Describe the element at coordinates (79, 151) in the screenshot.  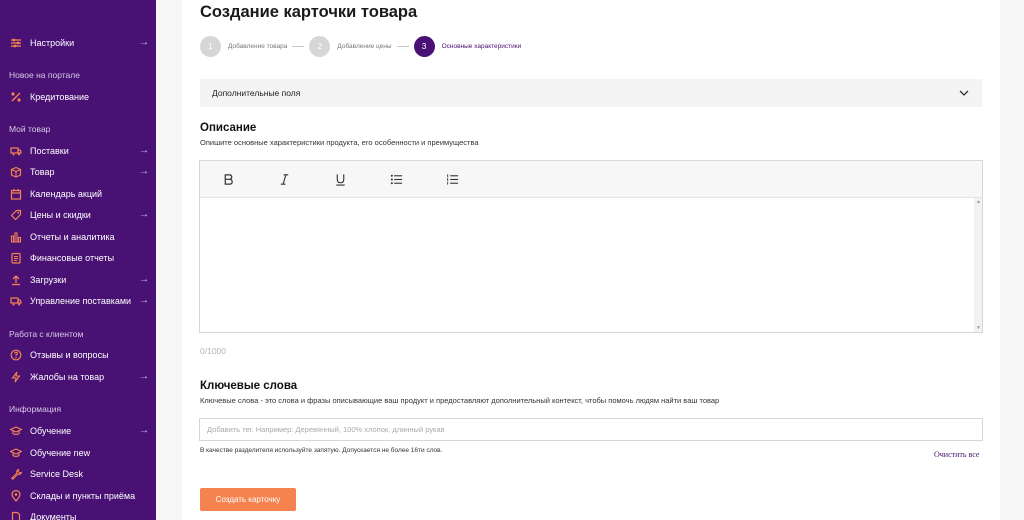
I see `sidebar-item-deliveries: Поставки →` at that location.